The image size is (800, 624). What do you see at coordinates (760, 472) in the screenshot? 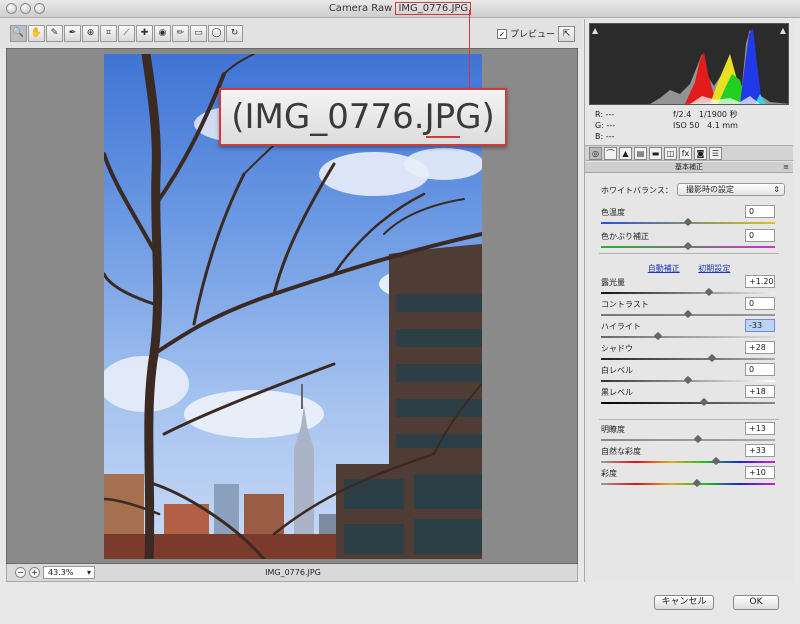
I see `slider-value-input: +10` at bounding box center [760, 472].